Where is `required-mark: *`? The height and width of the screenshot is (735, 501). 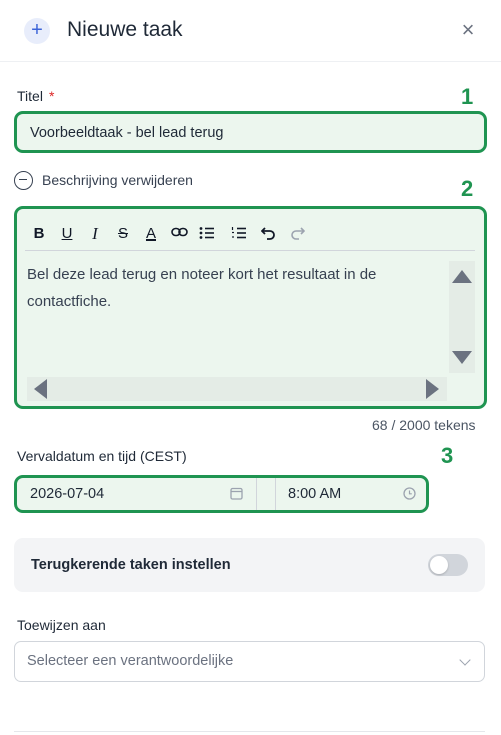 required-mark: * is located at coordinates (51, 96).